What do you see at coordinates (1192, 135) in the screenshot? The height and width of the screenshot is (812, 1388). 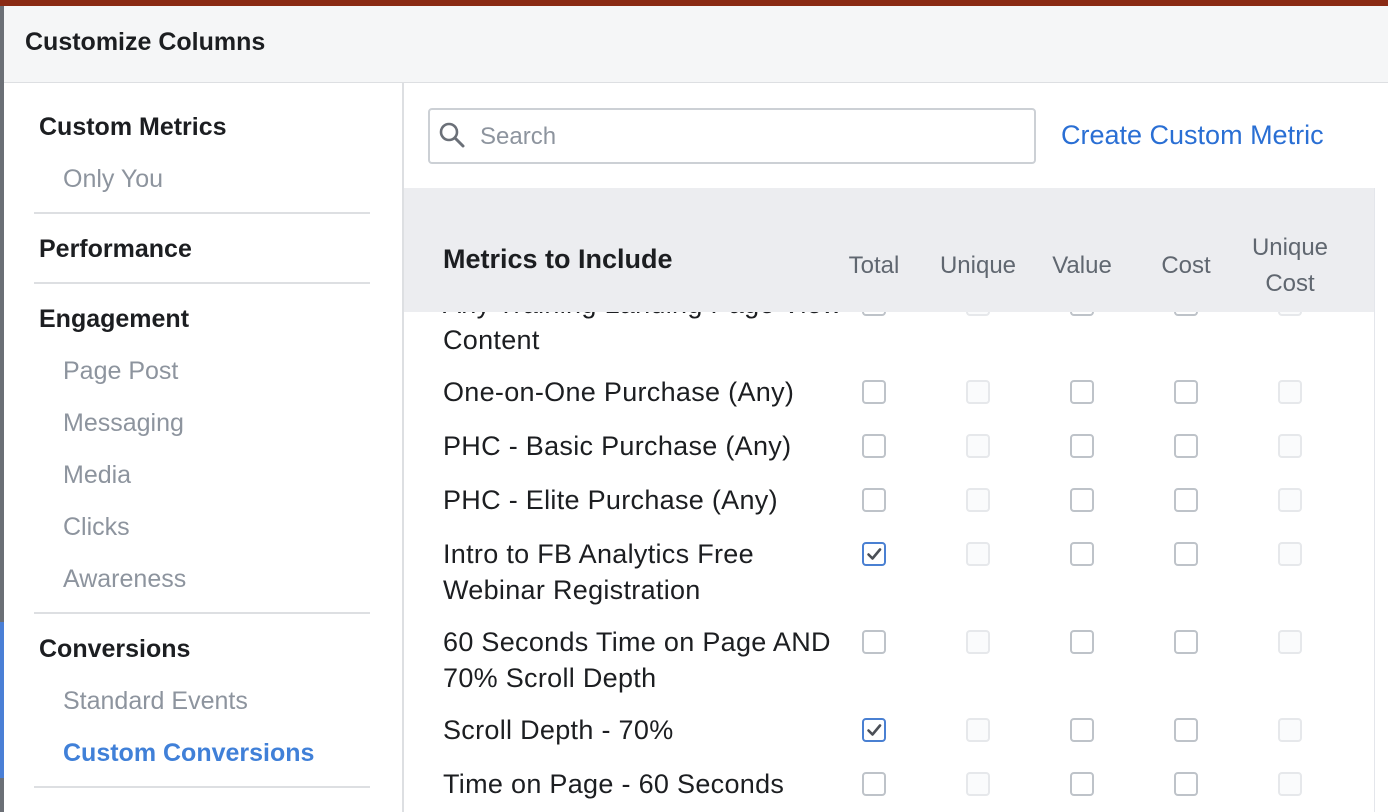 I see `create-custom-metric-link: Create Custom Metric` at bounding box center [1192, 135].